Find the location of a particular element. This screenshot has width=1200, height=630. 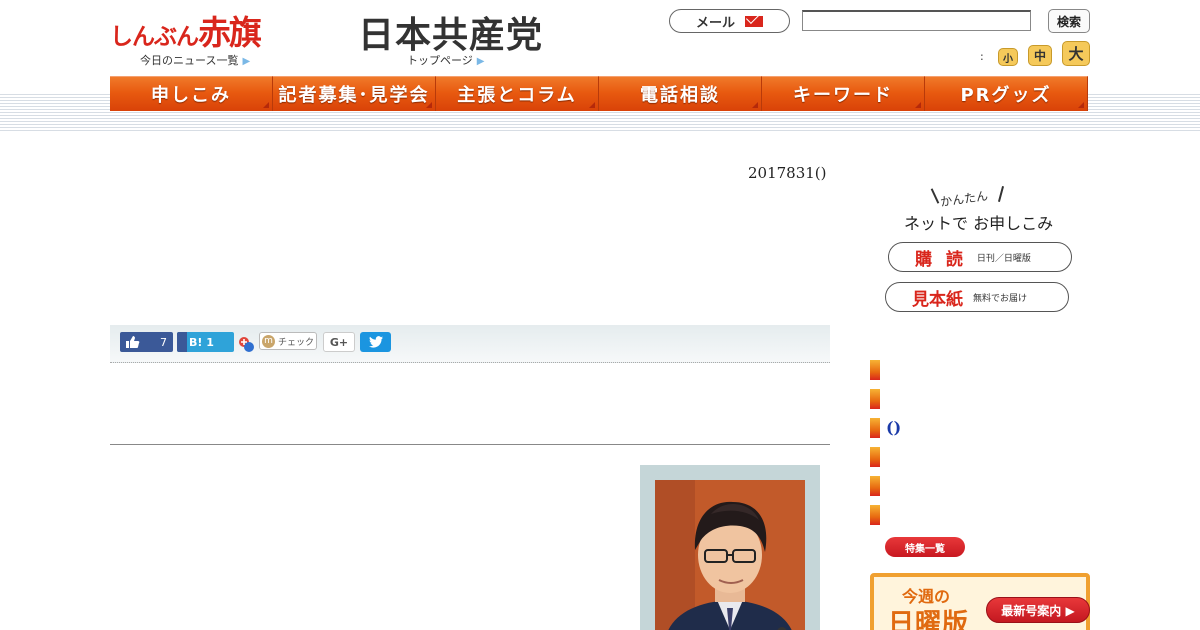

nav-item-pr-goods: PRグッズ is located at coordinates (1006, 93).